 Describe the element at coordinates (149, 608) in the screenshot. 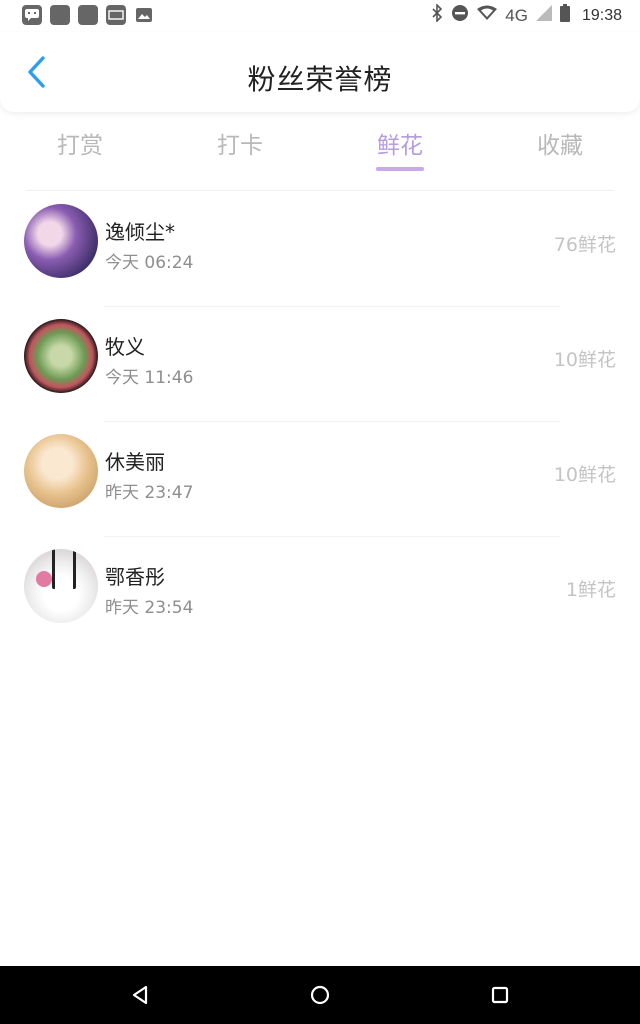

I see `timestamp: 昨天 23:54` at that location.